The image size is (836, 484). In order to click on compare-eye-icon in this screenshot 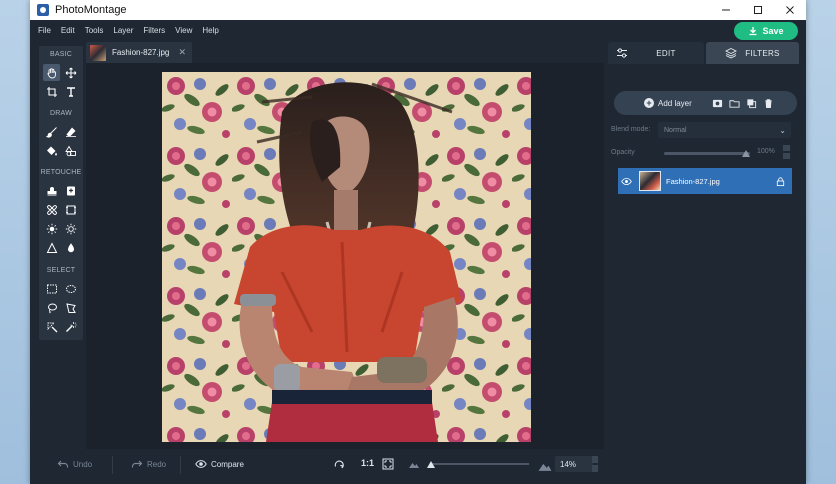, I will do `click(201, 464)`.